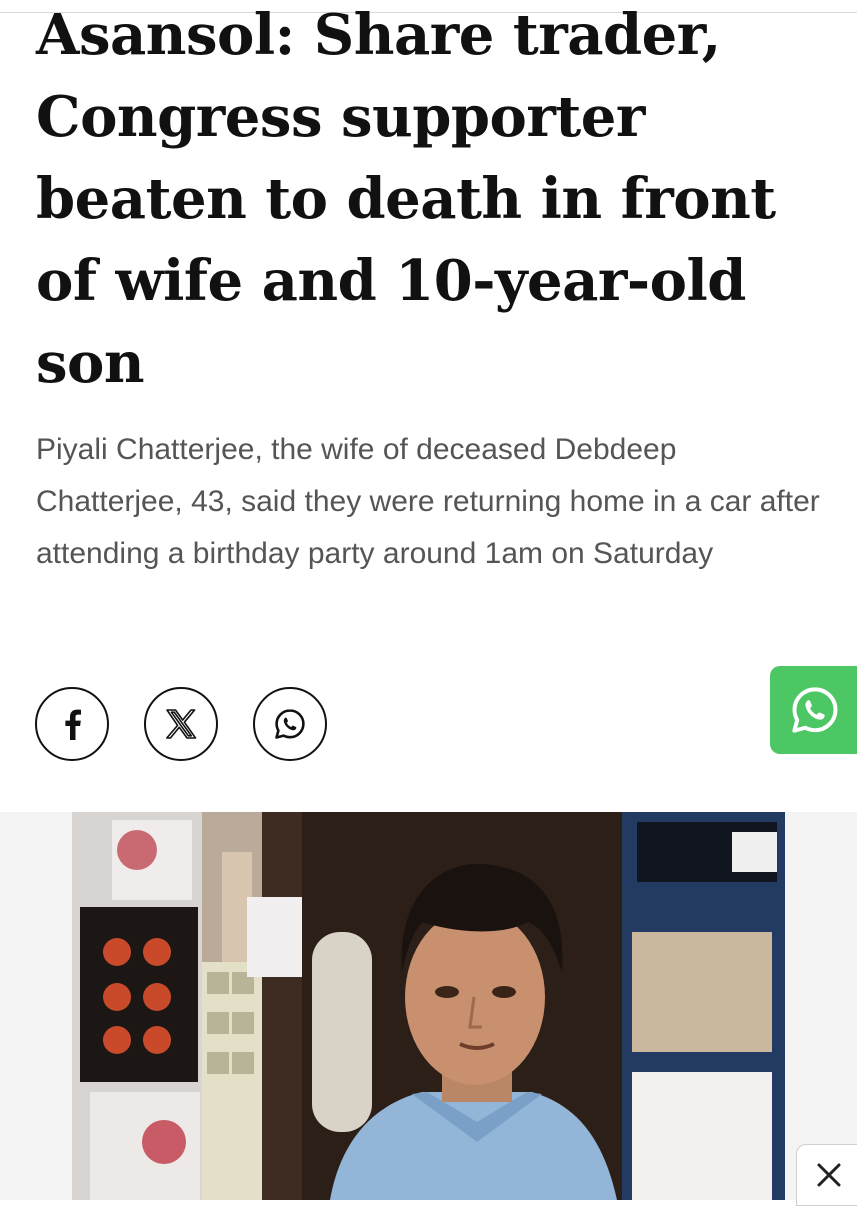  I want to click on x-share-button, so click(181, 724).